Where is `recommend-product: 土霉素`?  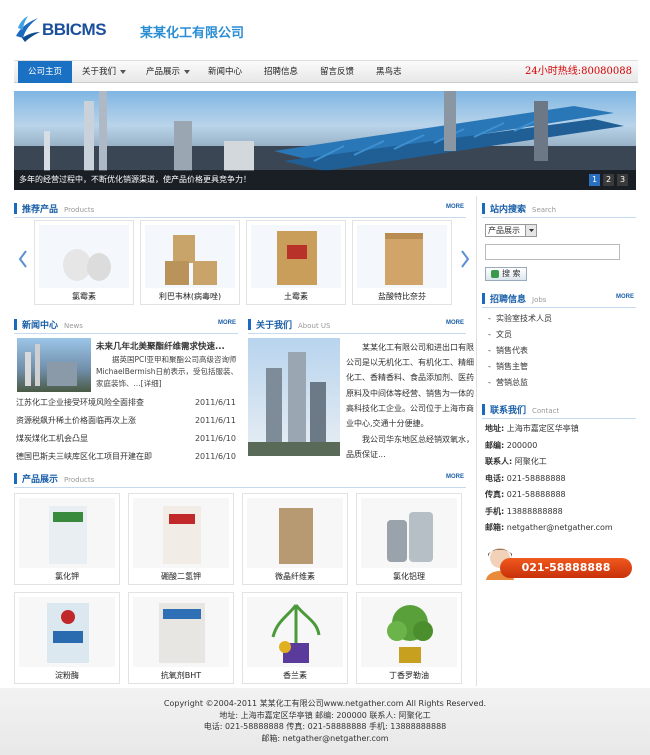 recommend-product: 土霉素 is located at coordinates (296, 262).